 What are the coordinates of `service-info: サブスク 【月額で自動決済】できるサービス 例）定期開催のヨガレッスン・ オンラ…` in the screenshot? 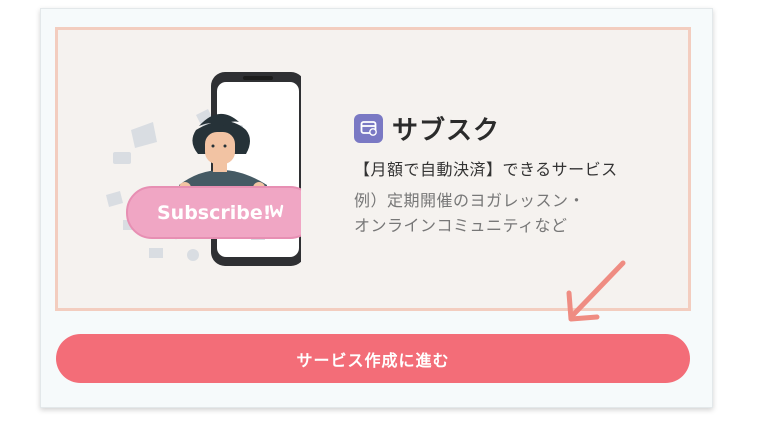 It's located at (514, 173).